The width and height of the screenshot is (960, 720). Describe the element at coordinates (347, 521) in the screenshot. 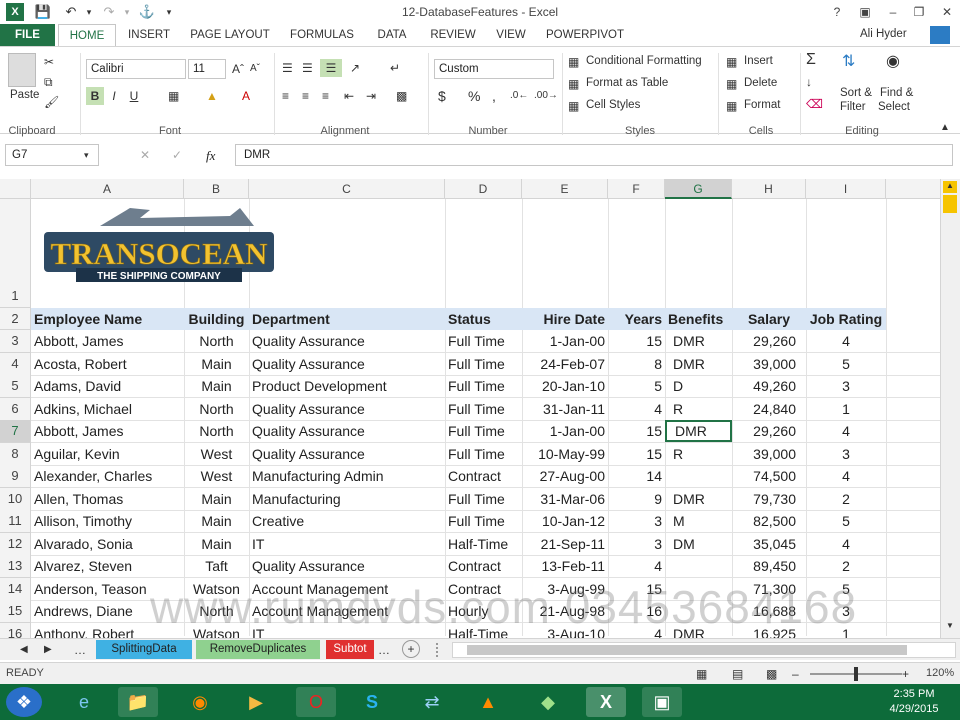

I see `cell-dept: Creative` at that location.